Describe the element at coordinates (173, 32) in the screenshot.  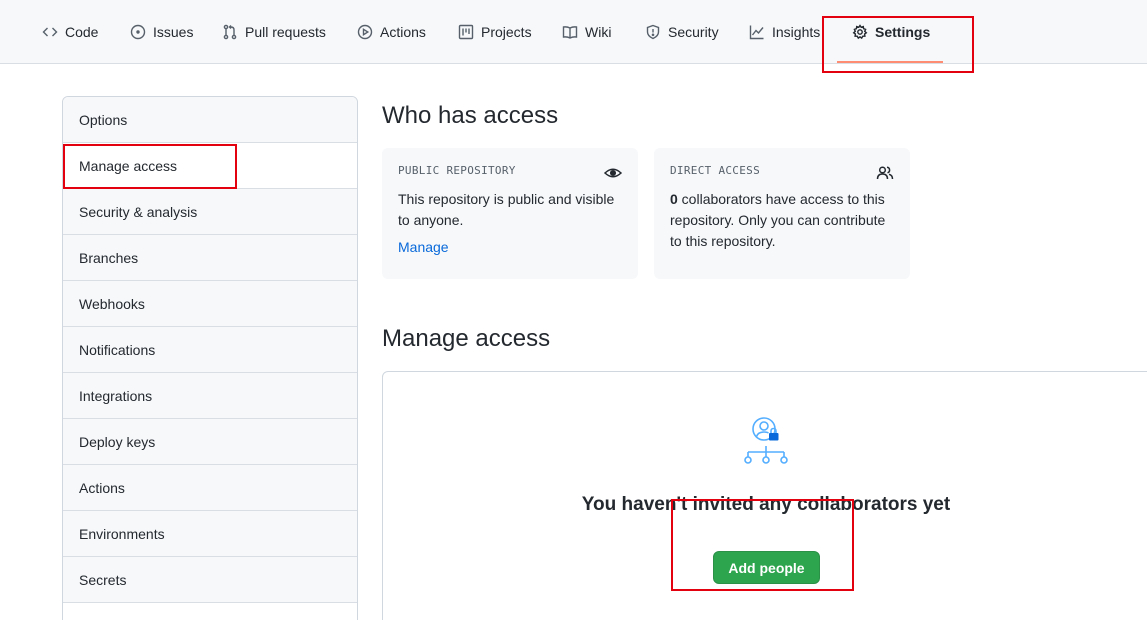
I see `tab-label: Issues` at that location.